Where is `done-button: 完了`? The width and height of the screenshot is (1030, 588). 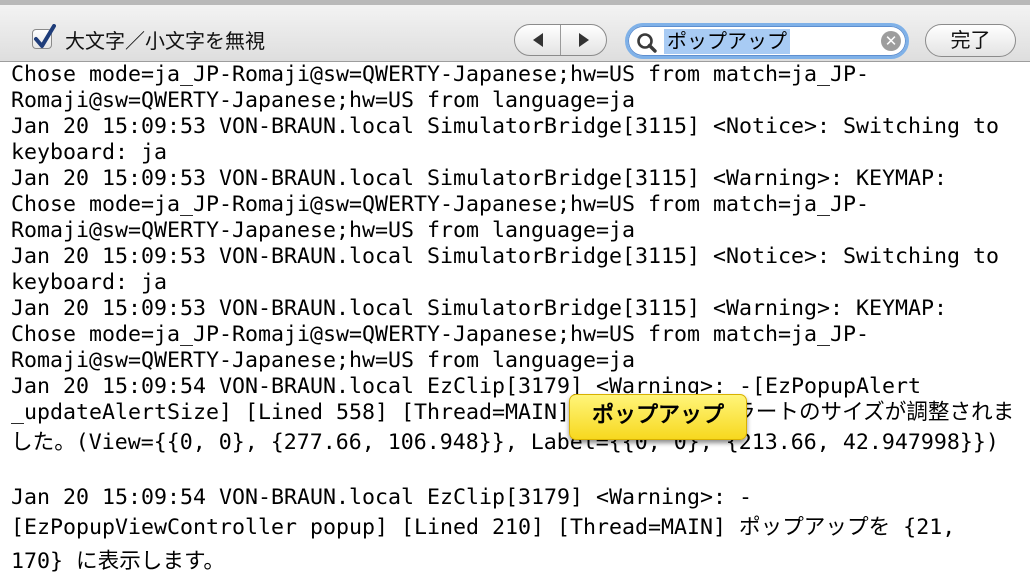 done-button: 完了 is located at coordinates (970, 40).